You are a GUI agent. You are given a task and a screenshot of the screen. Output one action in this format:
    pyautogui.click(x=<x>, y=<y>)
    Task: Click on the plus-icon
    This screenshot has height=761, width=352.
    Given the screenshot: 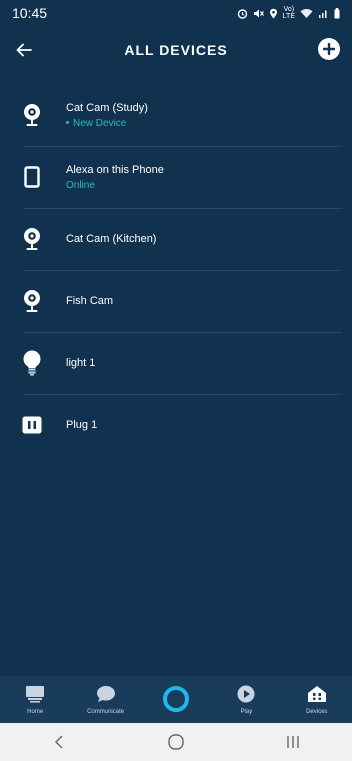 What is the action you would take?
    pyautogui.click(x=329, y=49)
    